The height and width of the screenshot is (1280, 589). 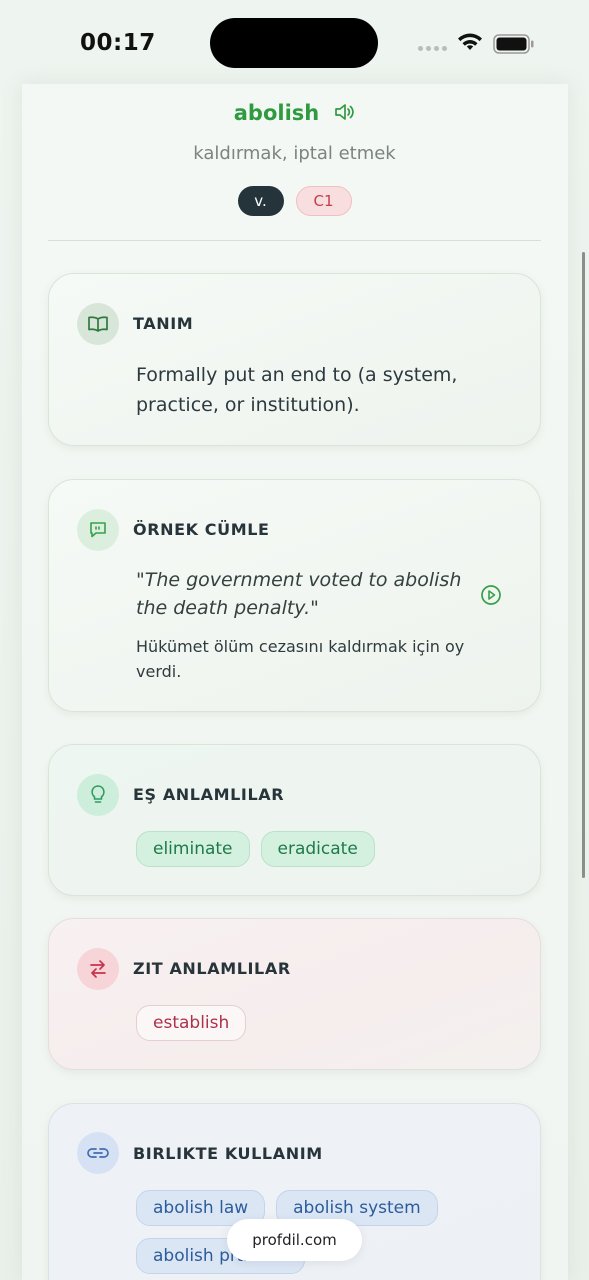 What do you see at coordinates (326, 1023) in the screenshot?
I see `antonym-chips: establish` at bounding box center [326, 1023].